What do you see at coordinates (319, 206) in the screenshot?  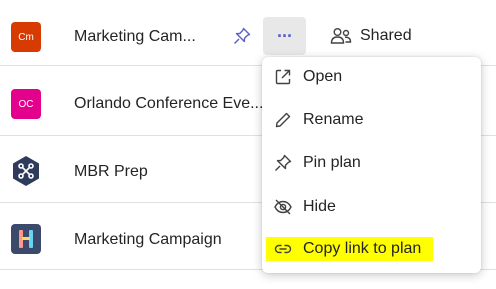 I see `menu-item-label: Hide` at bounding box center [319, 206].